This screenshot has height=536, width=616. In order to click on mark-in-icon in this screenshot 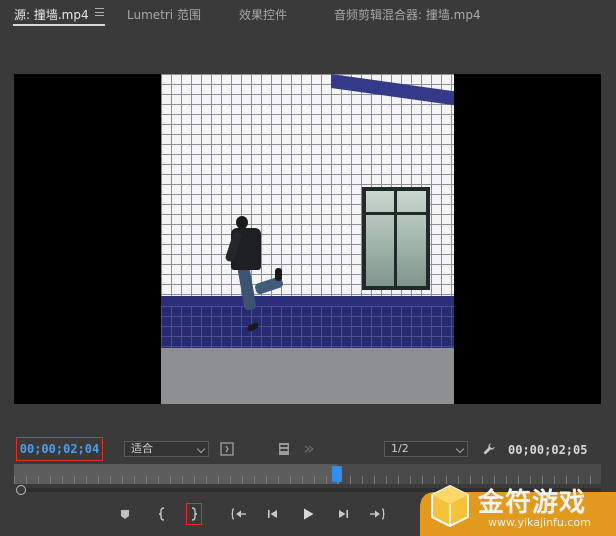, I will do `click(161, 514)`.